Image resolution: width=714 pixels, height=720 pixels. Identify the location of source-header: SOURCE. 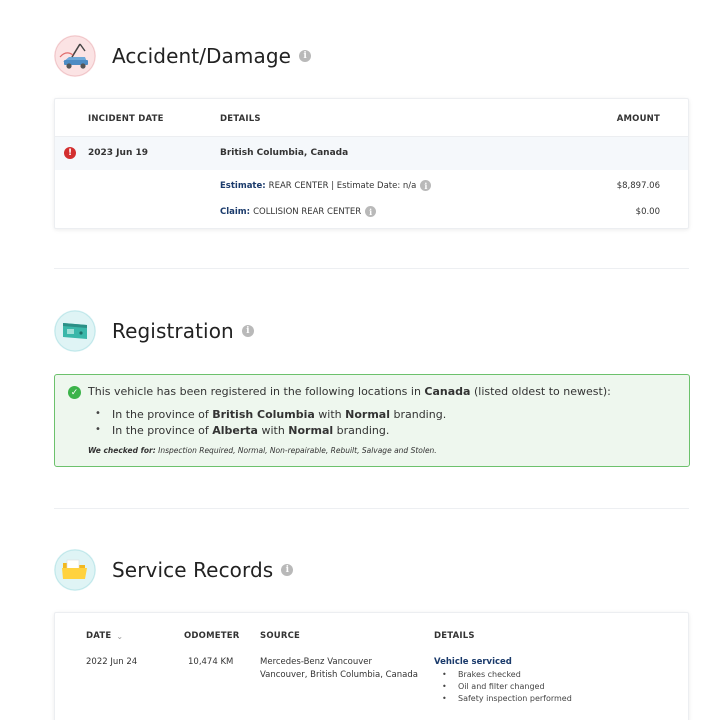
(280, 636).